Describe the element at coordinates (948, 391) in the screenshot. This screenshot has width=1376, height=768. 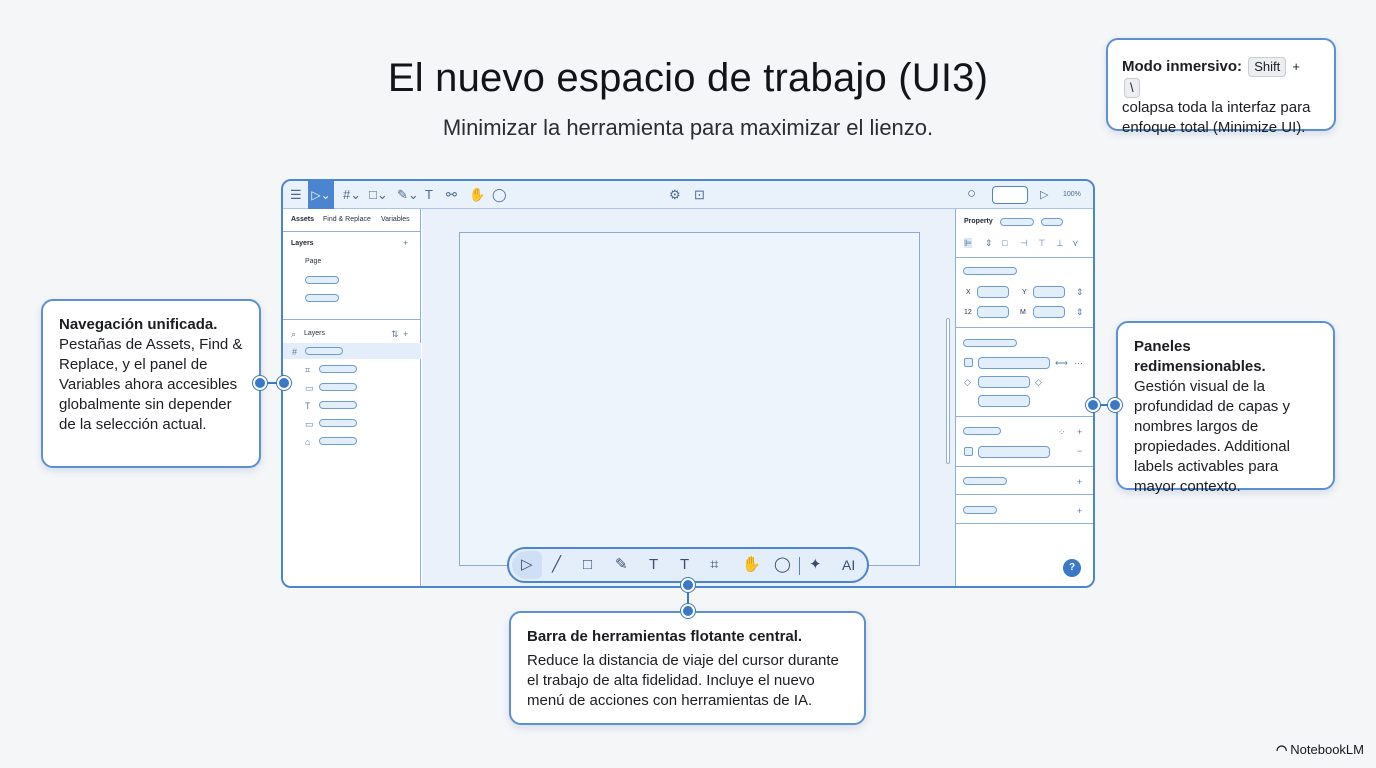
I see `panel-resize-handle` at that location.